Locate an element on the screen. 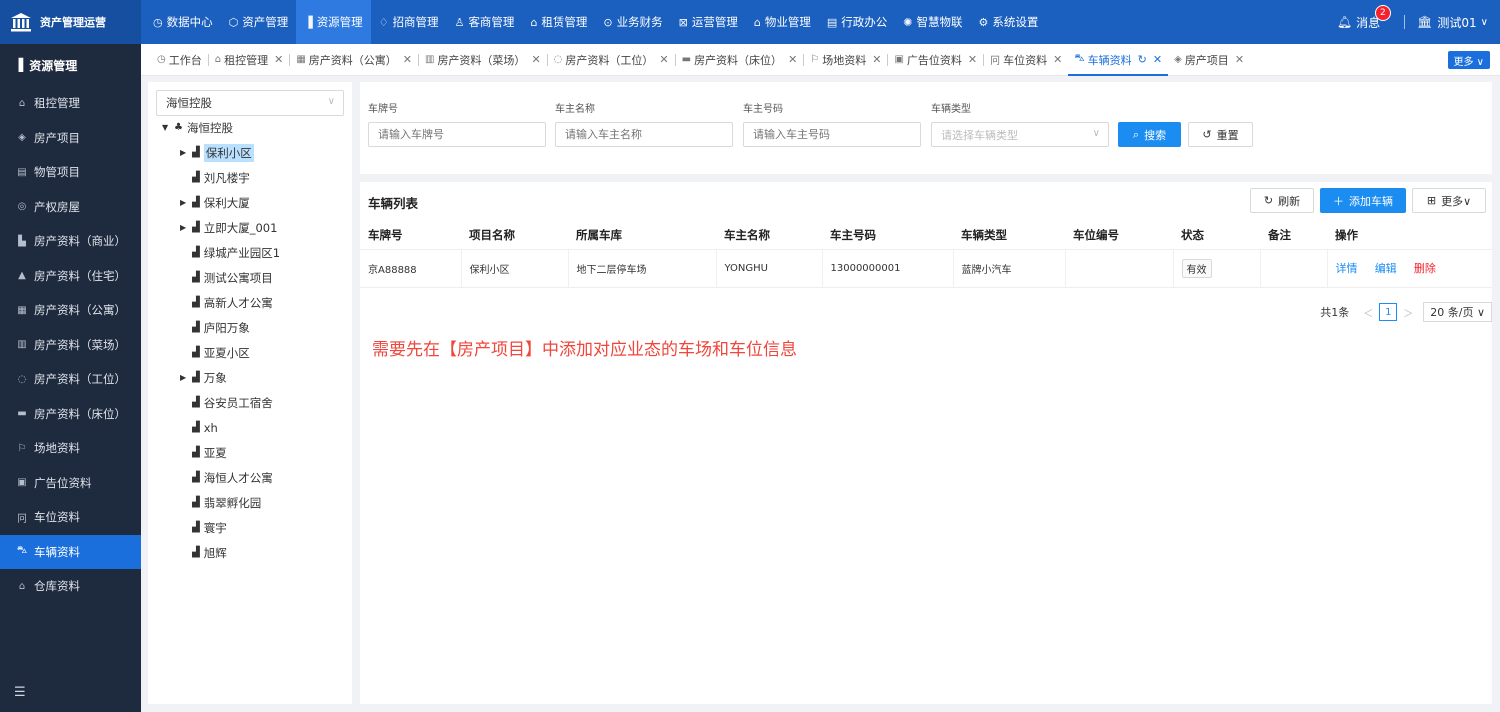 Image resolution: width=1500 pixels, height=712 pixels. tree-node: ▟ 测试公寓项目 is located at coordinates (226, 277).